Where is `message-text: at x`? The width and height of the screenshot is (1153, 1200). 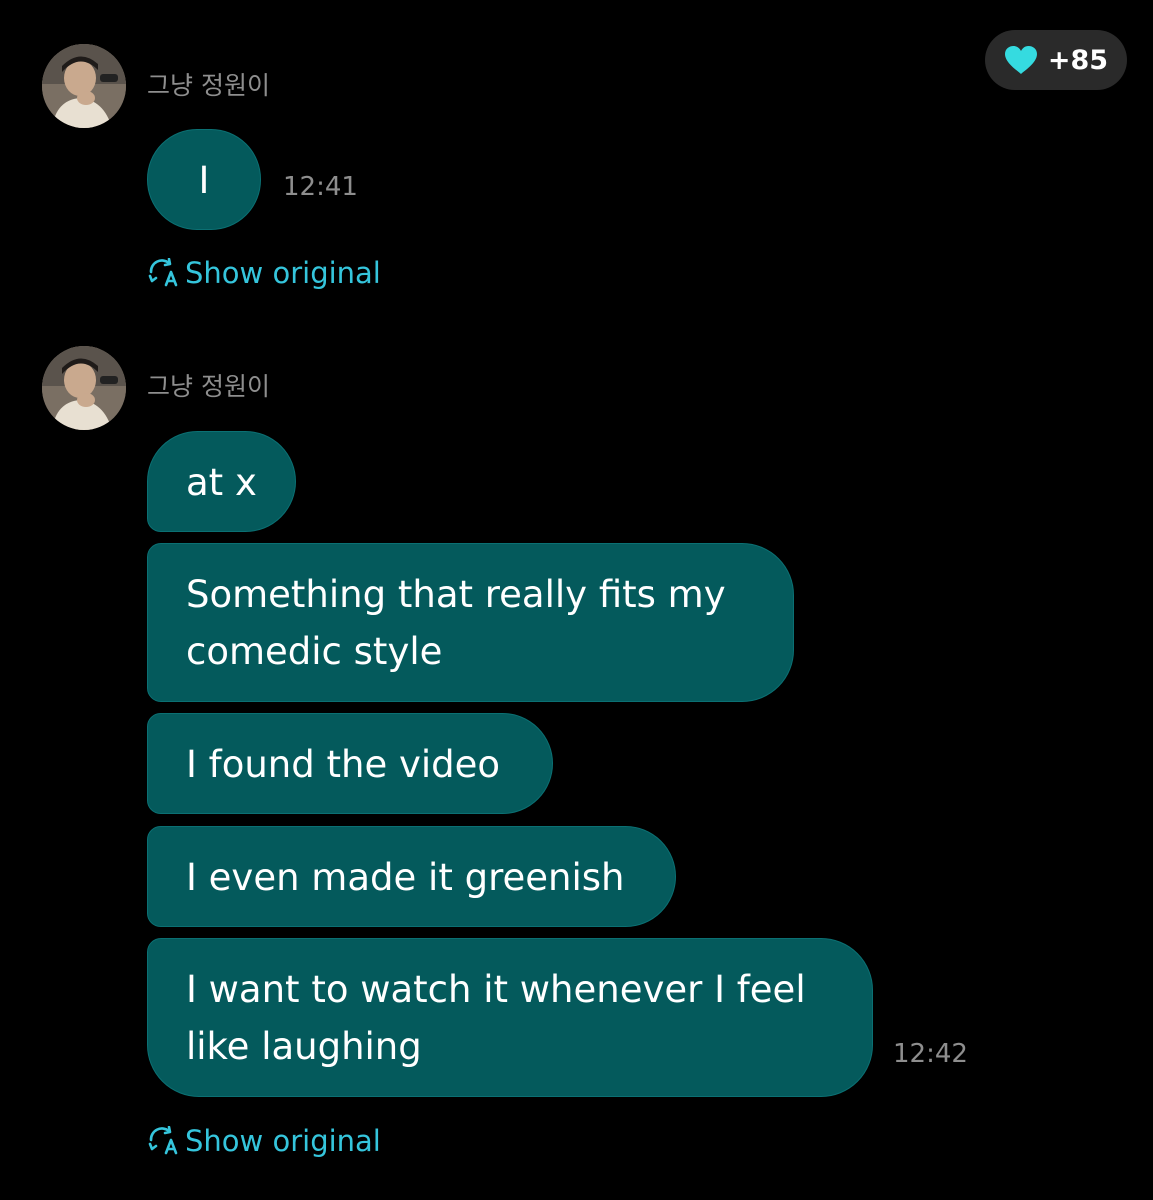
message-text: at x is located at coordinates (221, 482).